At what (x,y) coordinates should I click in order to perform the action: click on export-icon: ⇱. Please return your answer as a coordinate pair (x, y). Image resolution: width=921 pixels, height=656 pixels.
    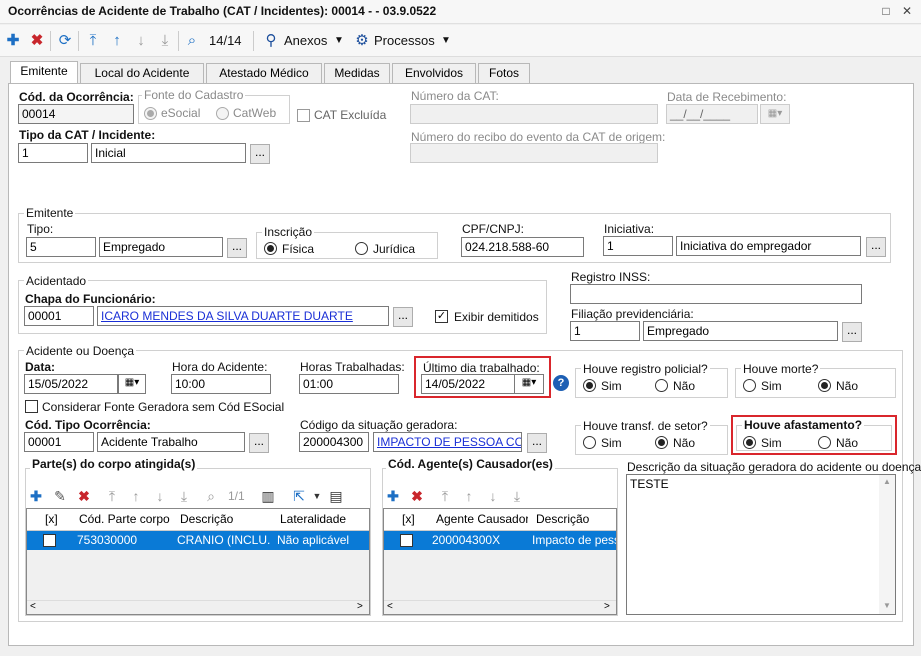
    Looking at the image, I should click on (299, 496).